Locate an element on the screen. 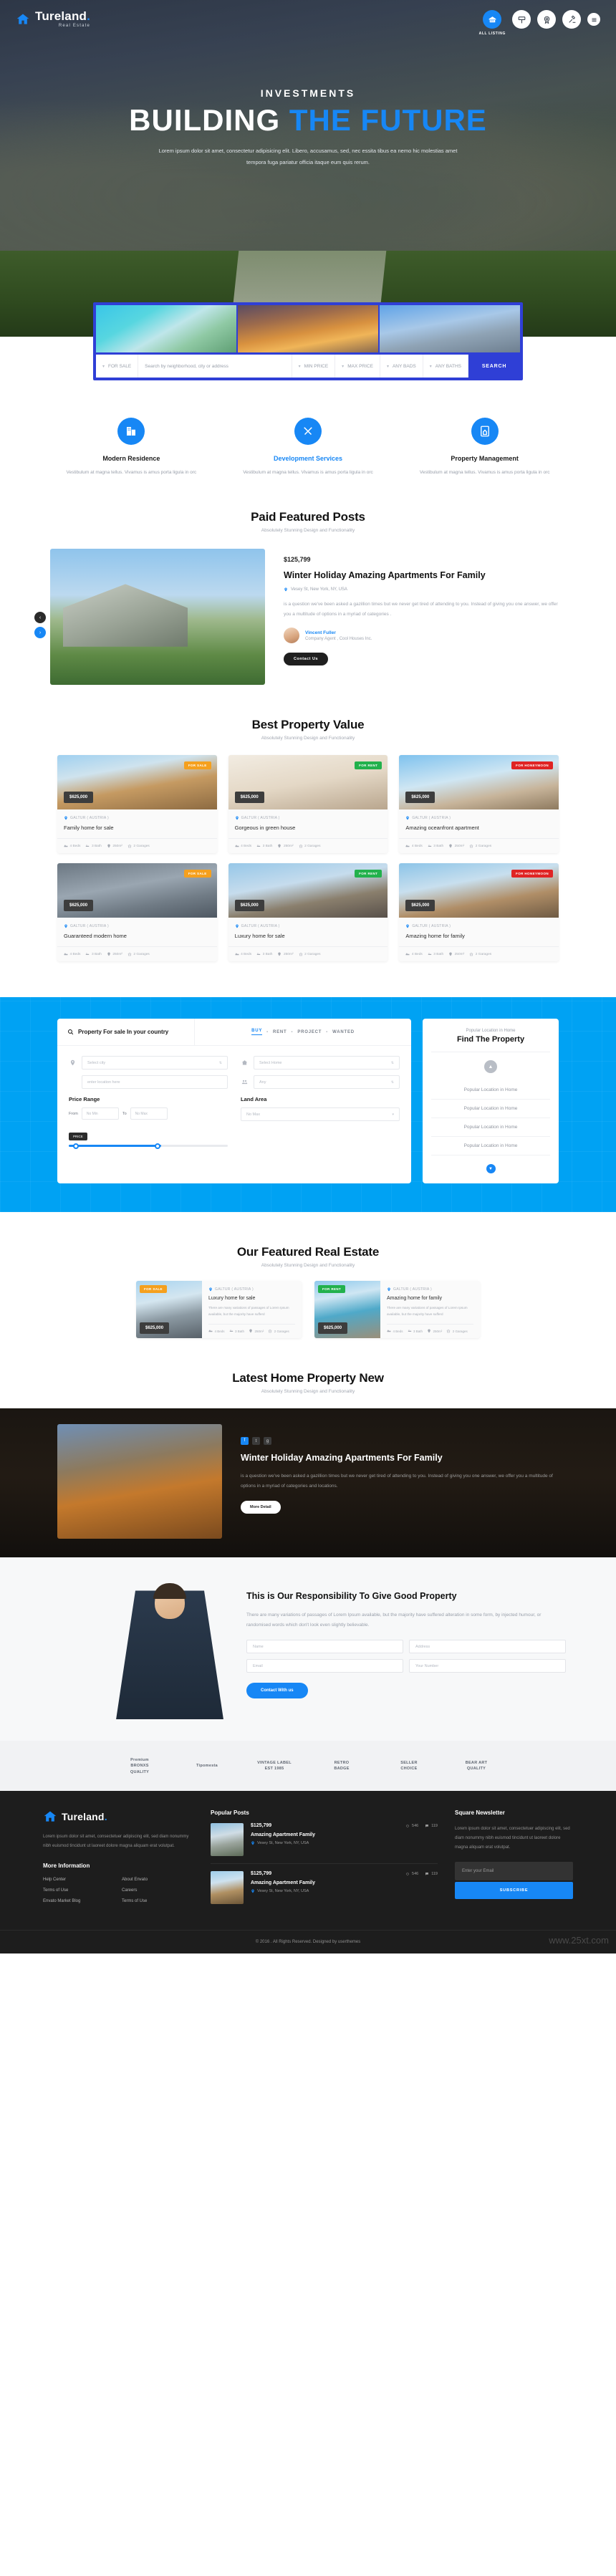 The height and width of the screenshot is (2576, 616). agent-name: Vincent Fuller is located at coordinates (338, 633).